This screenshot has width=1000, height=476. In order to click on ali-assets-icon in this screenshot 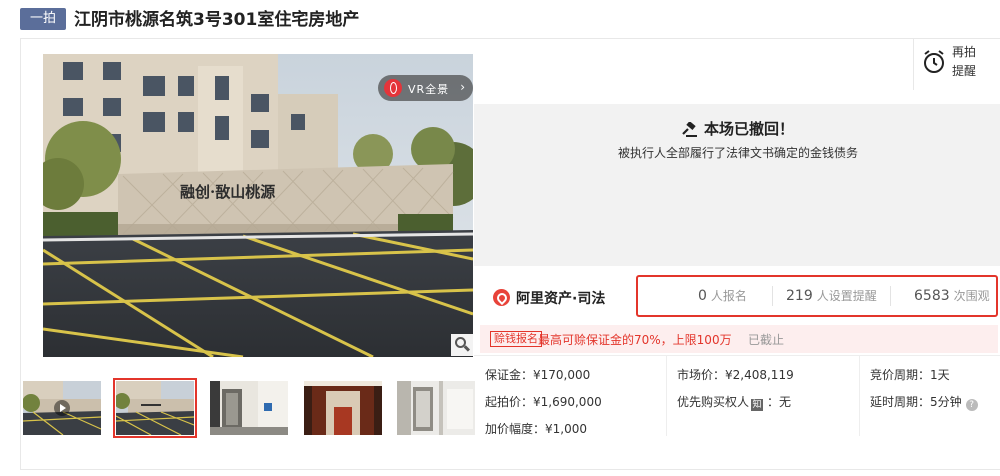, I will do `click(501, 297)`.